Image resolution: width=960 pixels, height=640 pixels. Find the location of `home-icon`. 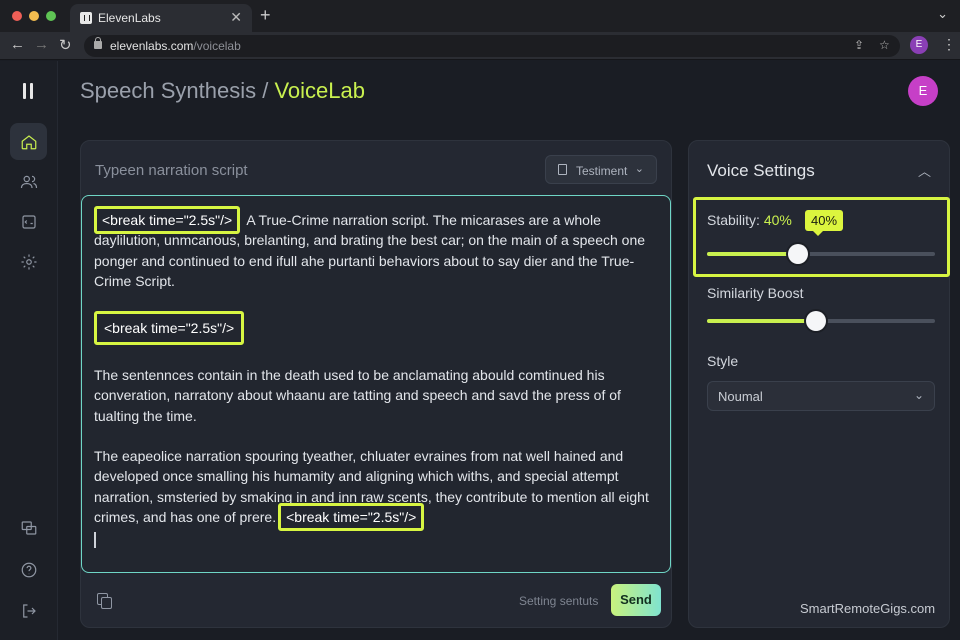

home-icon is located at coordinates (28, 141).